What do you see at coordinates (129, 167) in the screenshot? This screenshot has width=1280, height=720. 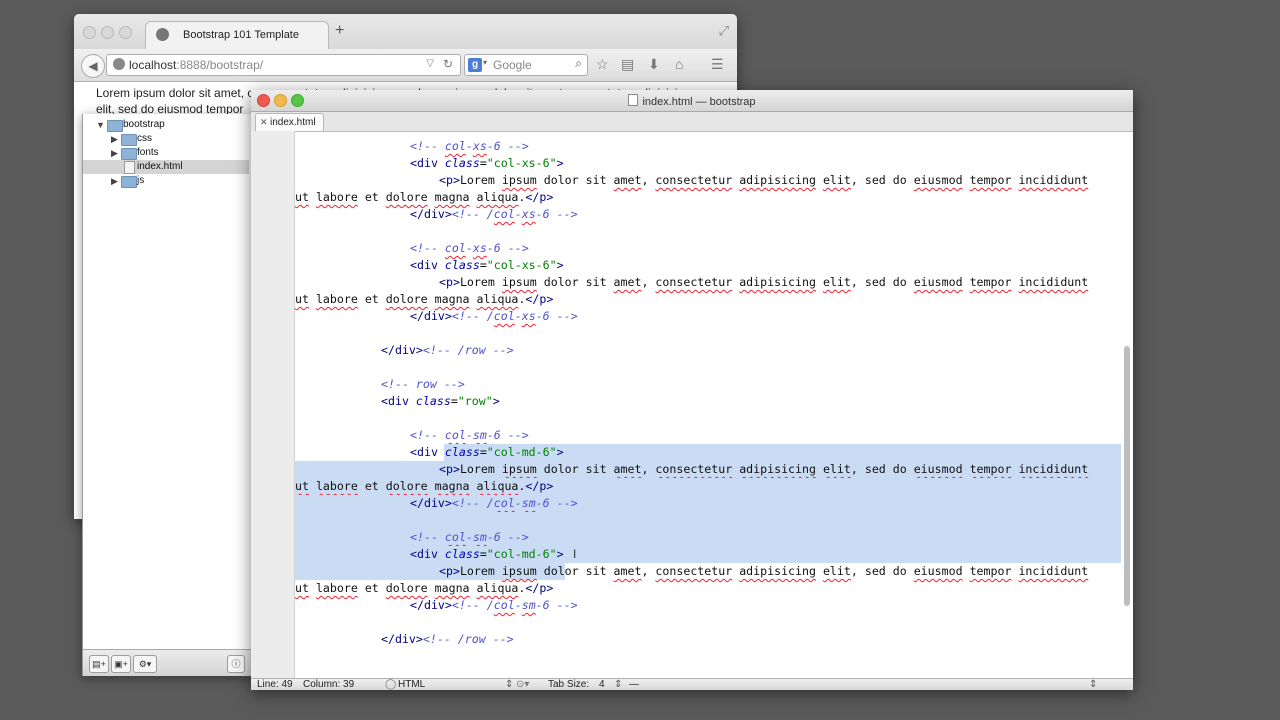 I see `html-file-icon` at bounding box center [129, 167].